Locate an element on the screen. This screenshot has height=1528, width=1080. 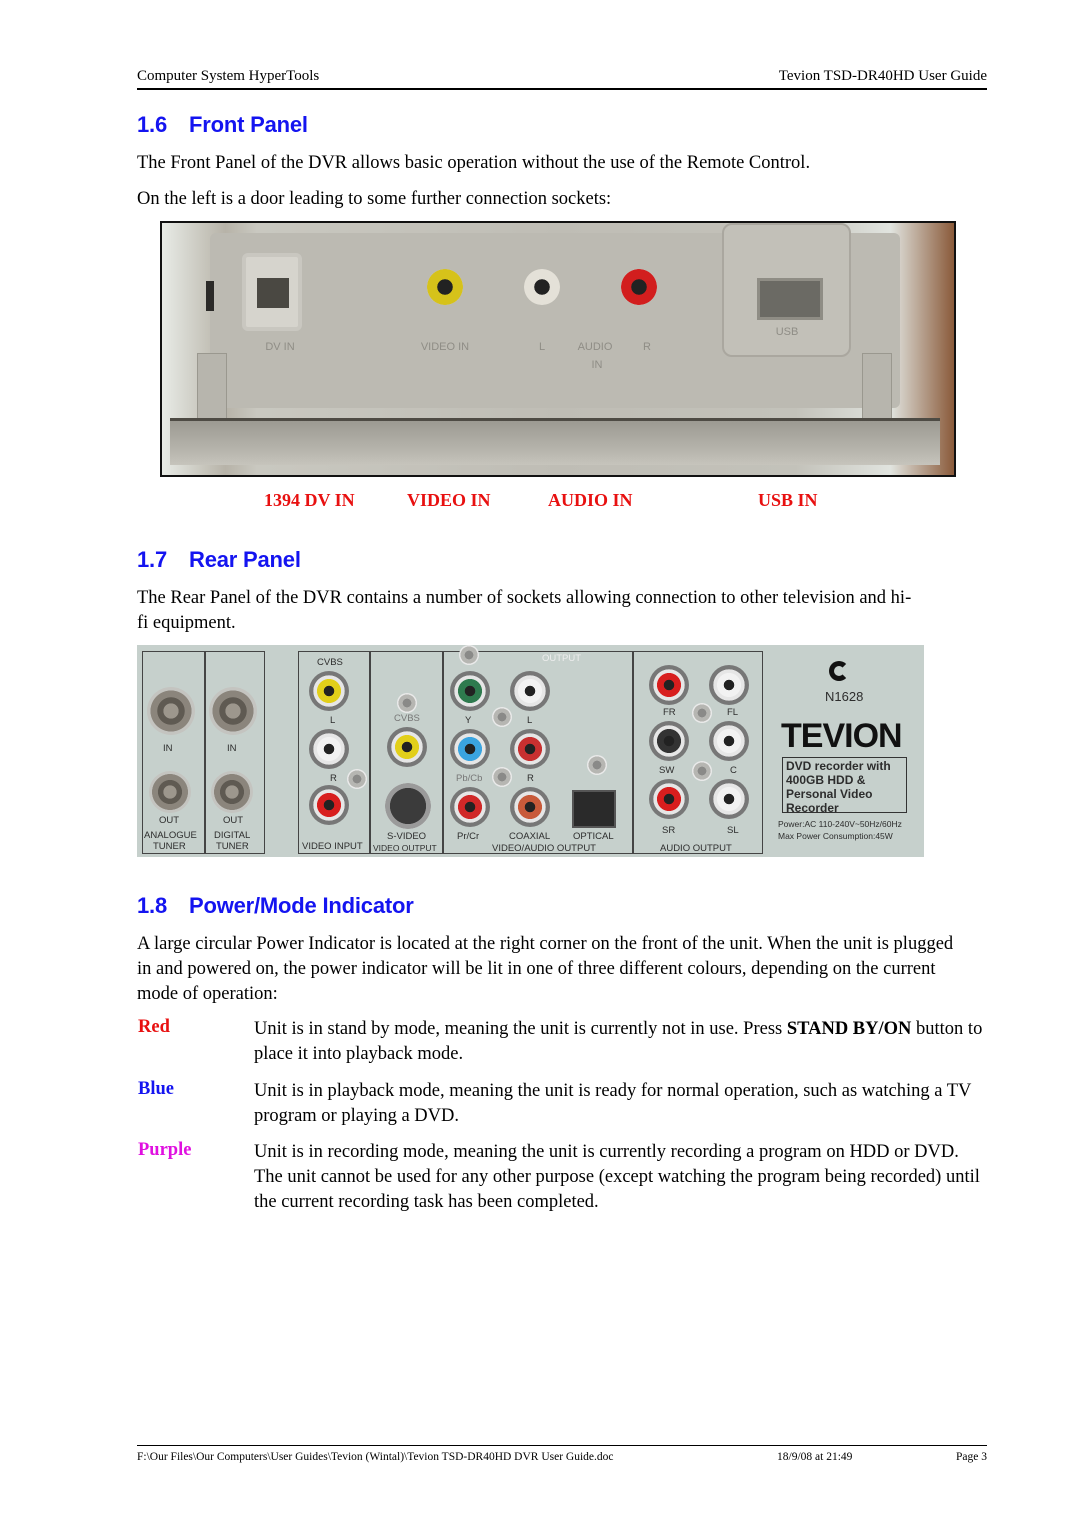
footer-date: 18/9/08 at 21:49 is located at coordinates (815, 1457).